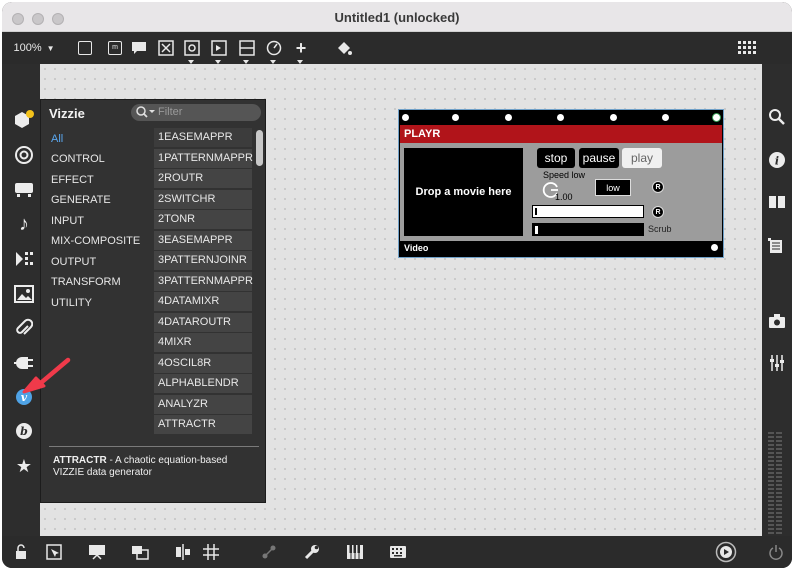  What do you see at coordinates (588, 211) in the screenshot?
I see `position-slider` at bounding box center [588, 211].